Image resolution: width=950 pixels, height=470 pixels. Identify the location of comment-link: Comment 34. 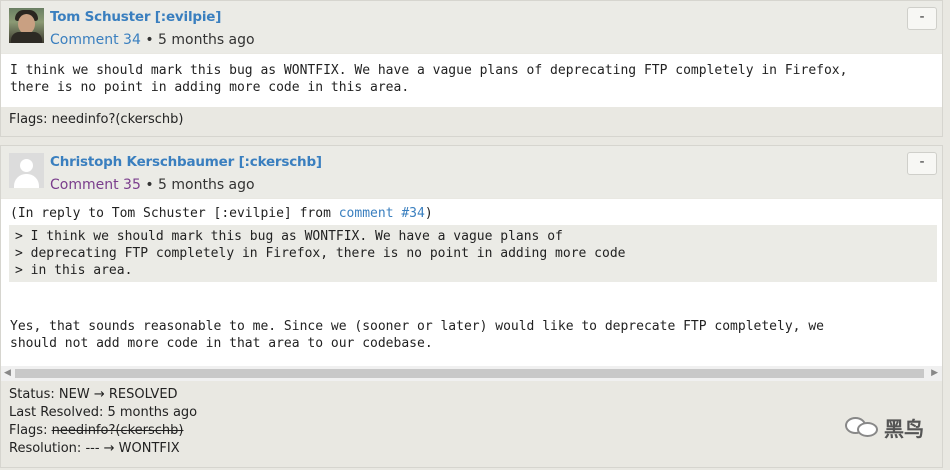
(95, 40).